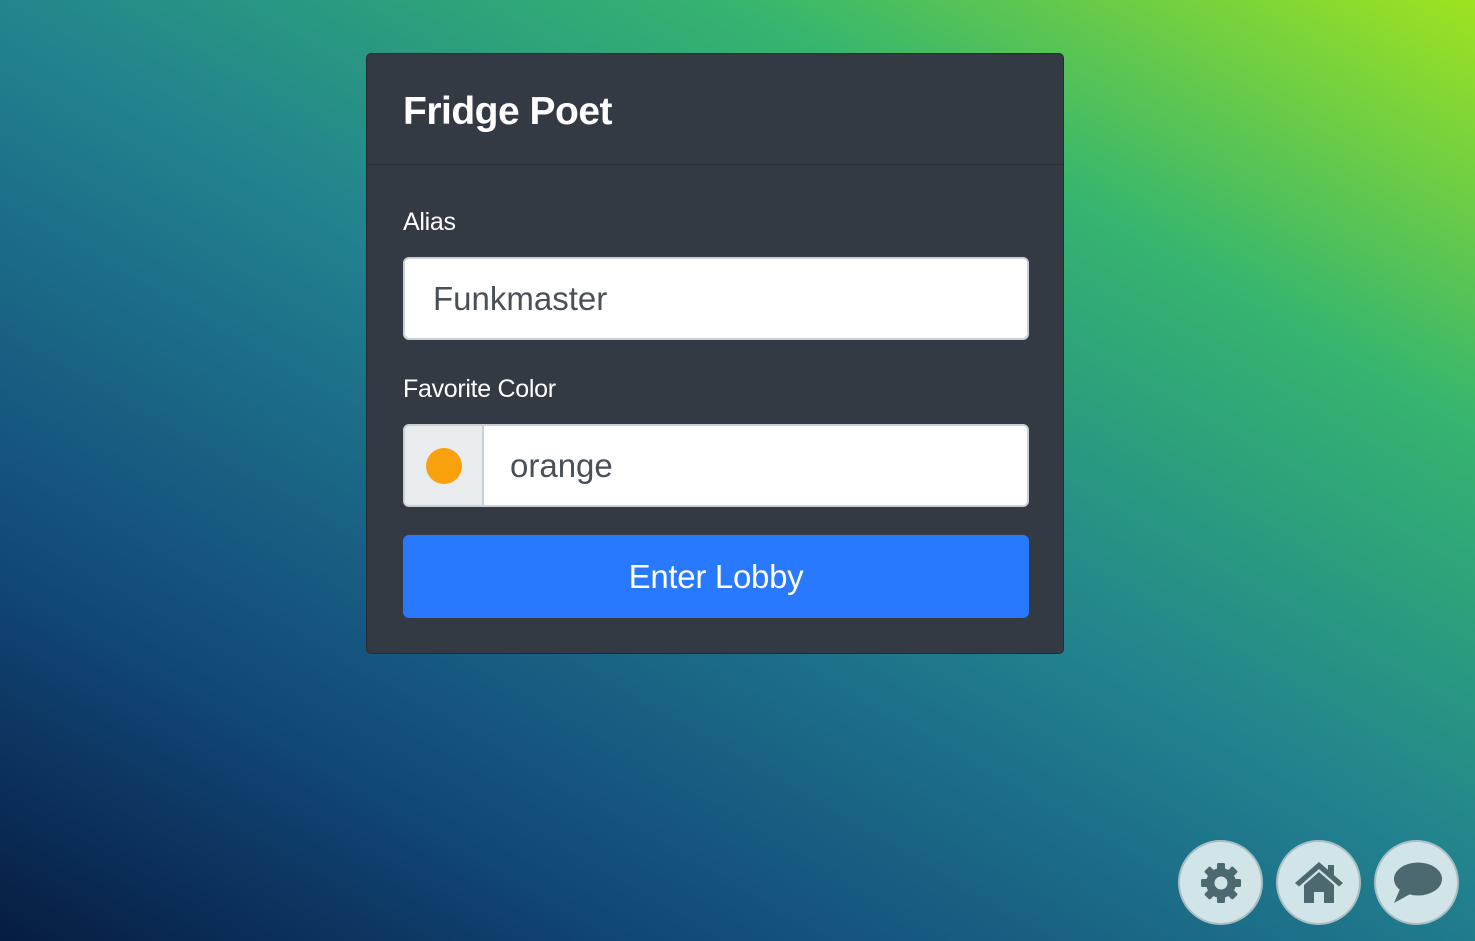  Describe the element at coordinates (716, 298) in the screenshot. I see `alias-input` at that location.